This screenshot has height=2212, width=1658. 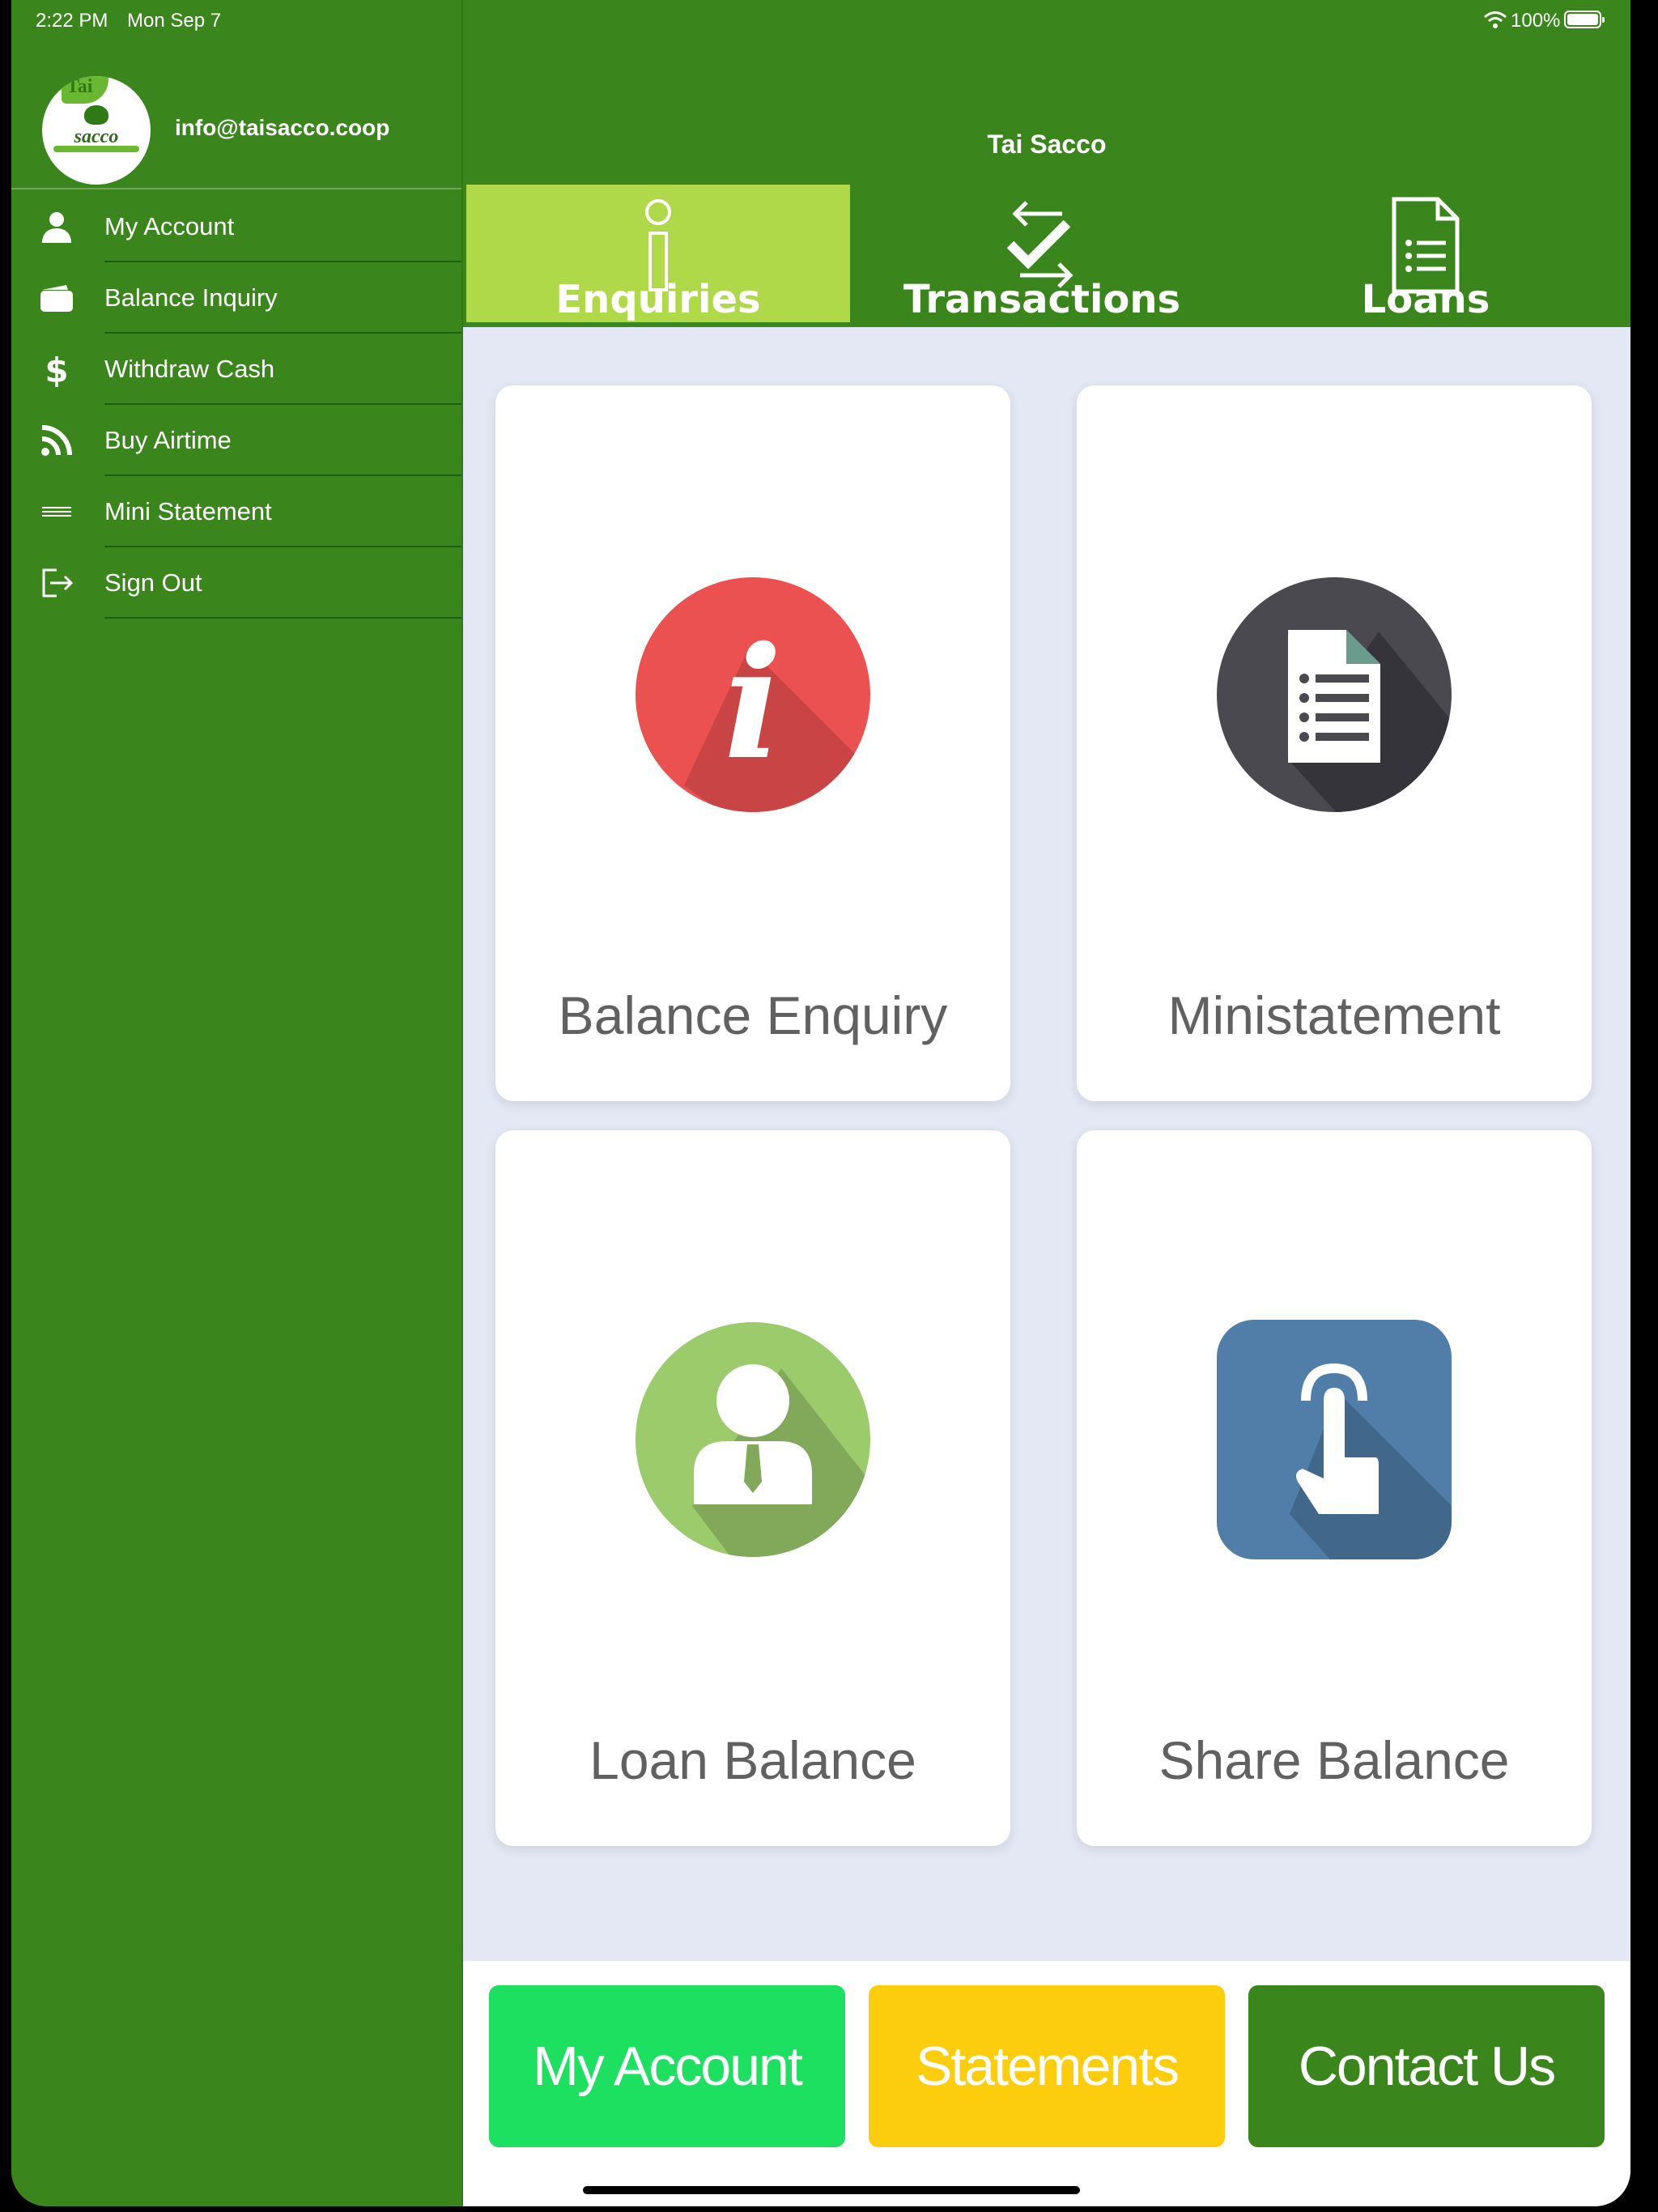 I want to click on tab-loans: Loans, so click(x=1426, y=254).